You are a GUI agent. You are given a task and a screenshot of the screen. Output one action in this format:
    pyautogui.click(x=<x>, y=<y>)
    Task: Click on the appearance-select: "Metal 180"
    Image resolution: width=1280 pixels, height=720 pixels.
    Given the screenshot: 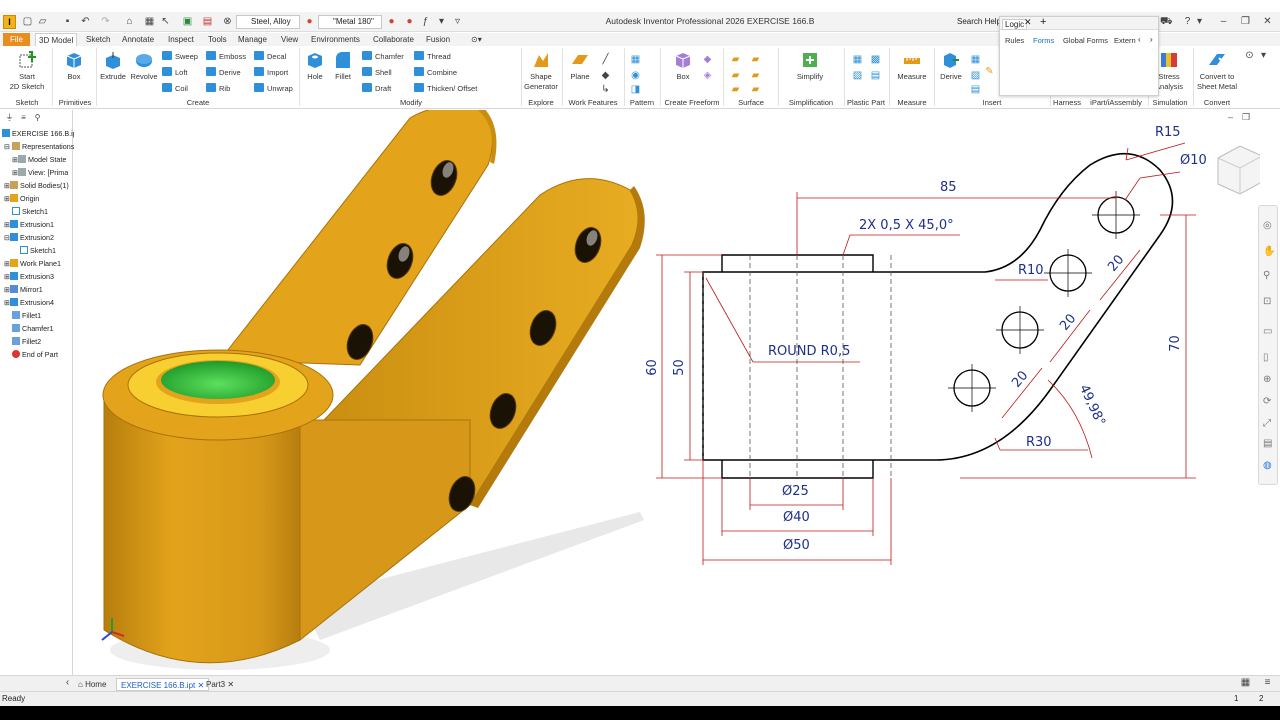 What is the action you would take?
    pyautogui.click(x=350, y=22)
    